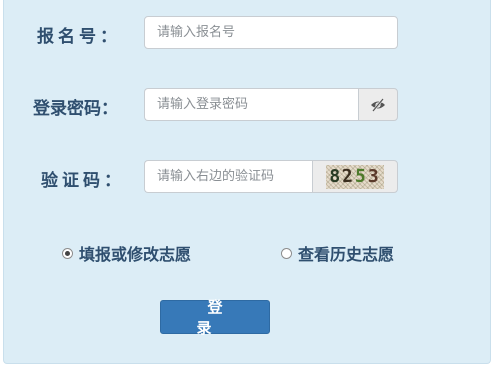 The width and height of the screenshot is (495, 368). I want to click on radio-unchecked-icon, so click(286, 253).